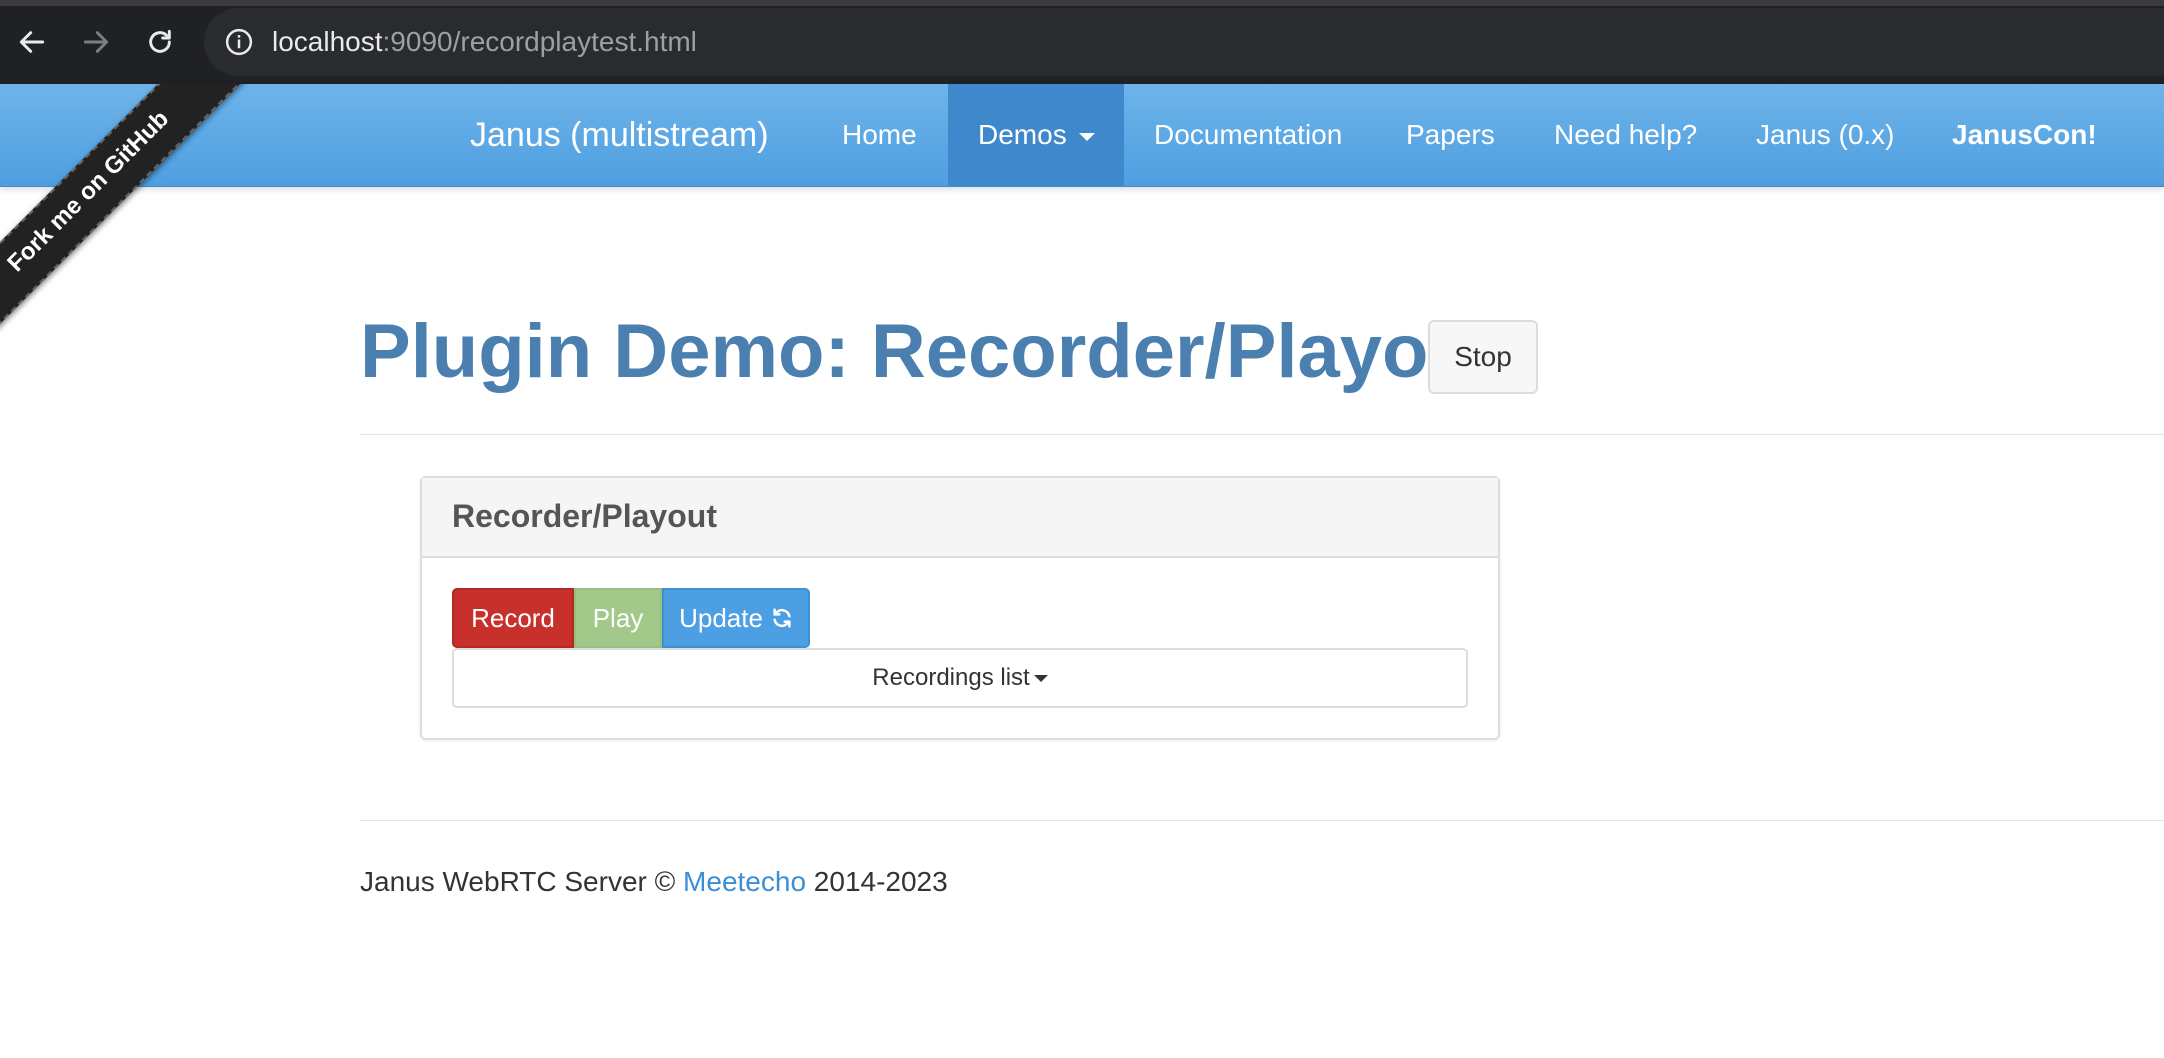 The width and height of the screenshot is (2164, 1058). I want to click on forward-button, so click(96, 42).